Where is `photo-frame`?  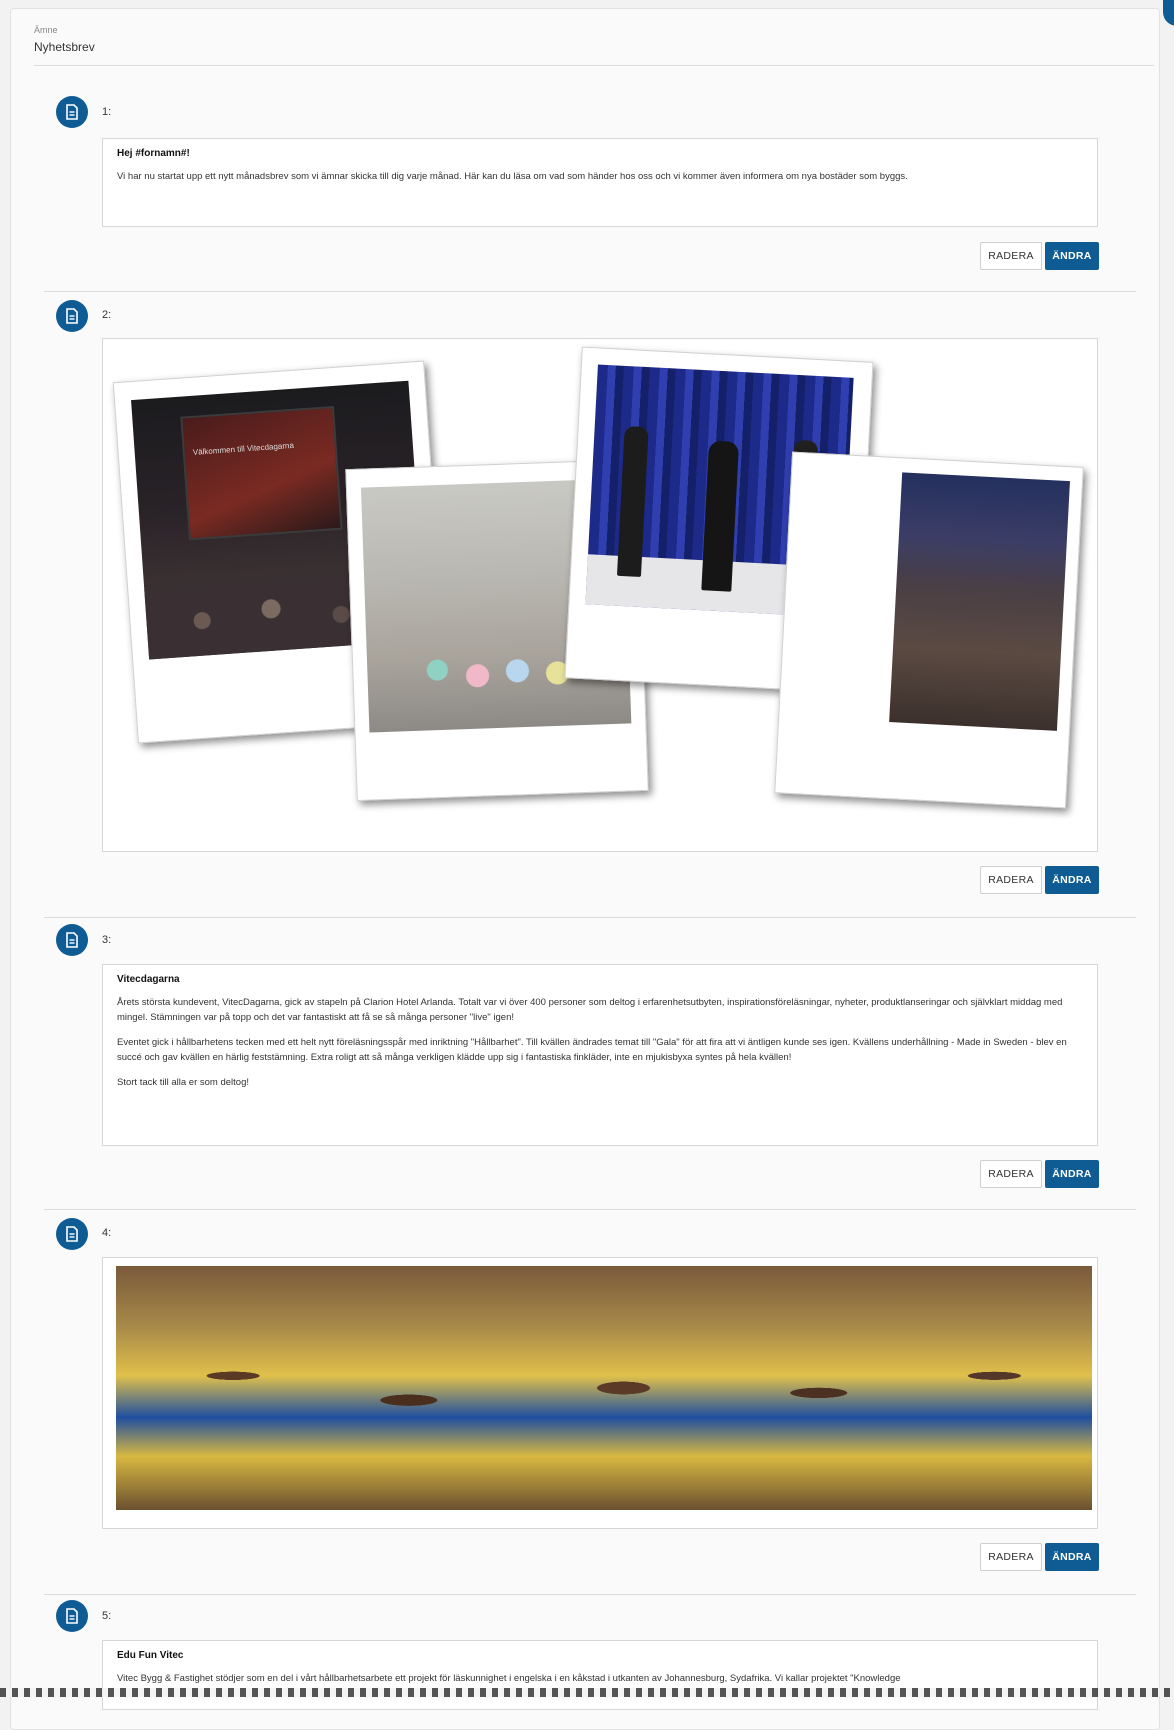 photo-frame is located at coordinates (929, 630).